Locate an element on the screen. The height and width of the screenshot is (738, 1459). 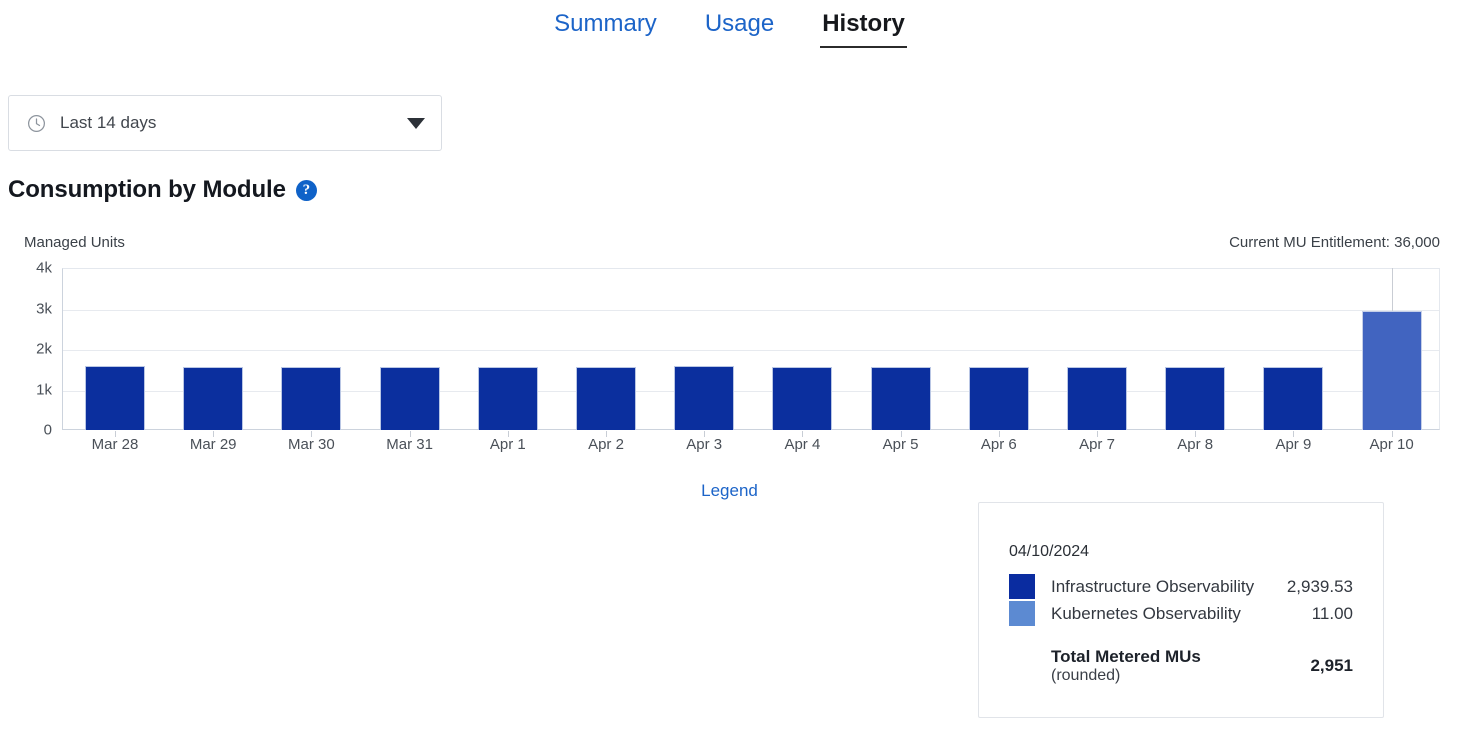
tooltip-row: Kubernetes Observability 11.00 is located at coordinates (1181, 613).